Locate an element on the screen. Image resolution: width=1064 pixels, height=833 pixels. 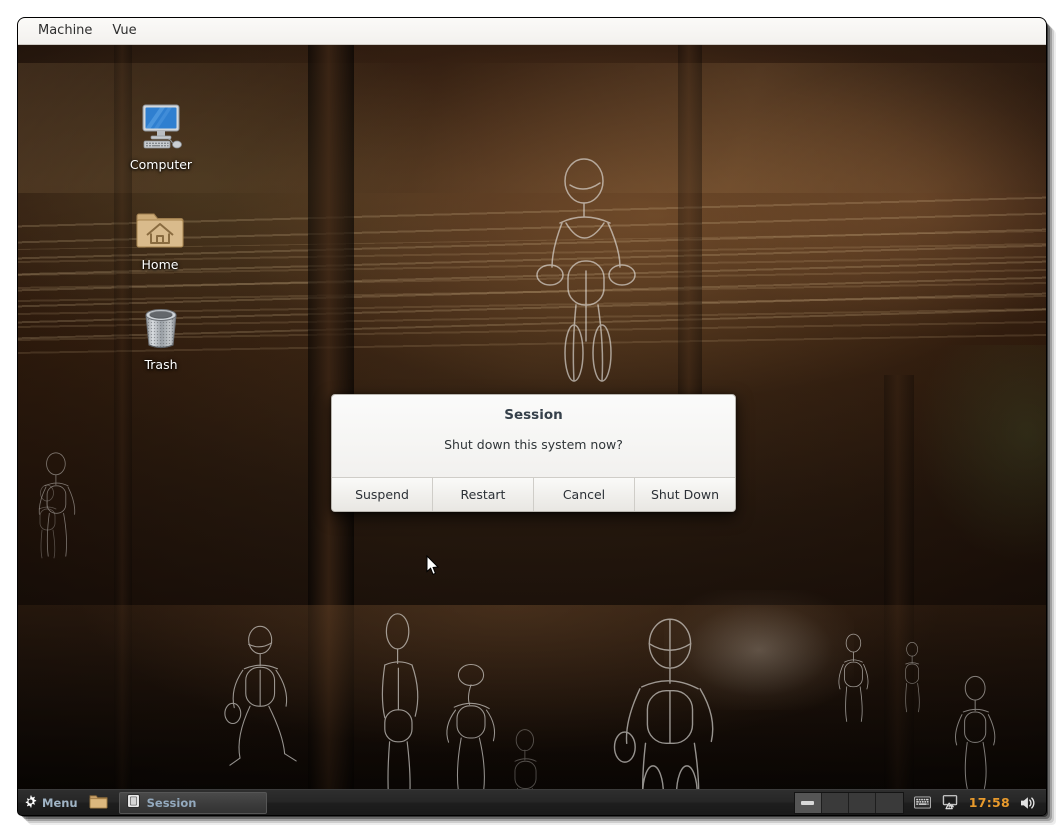
home-folder-icon is located at coordinates (160, 223).